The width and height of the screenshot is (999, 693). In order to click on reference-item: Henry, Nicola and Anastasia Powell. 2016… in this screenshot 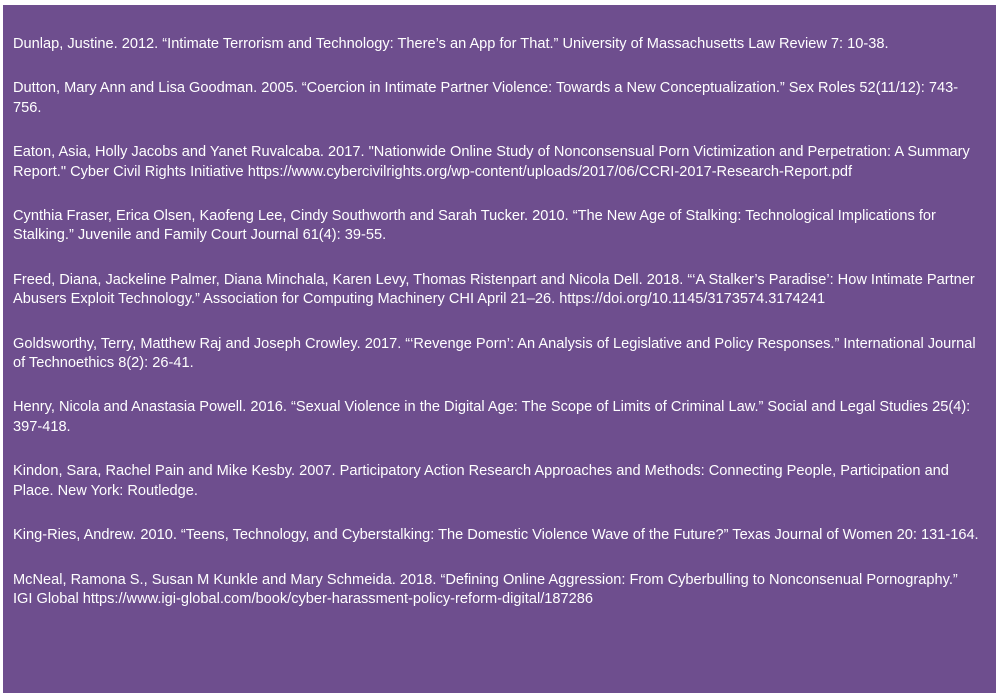, I will do `click(492, 417)`.